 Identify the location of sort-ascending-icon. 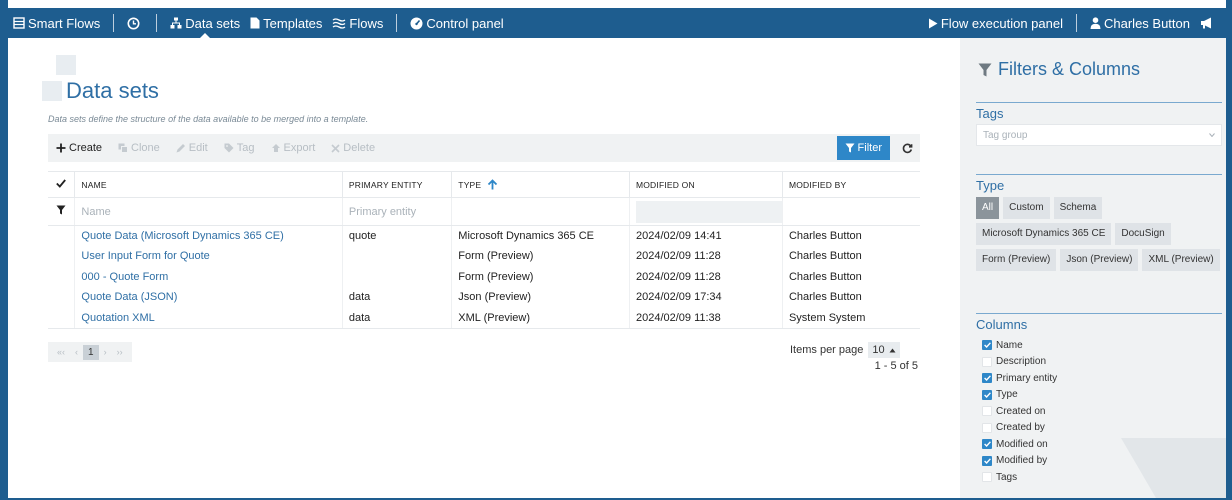
(492, 184).